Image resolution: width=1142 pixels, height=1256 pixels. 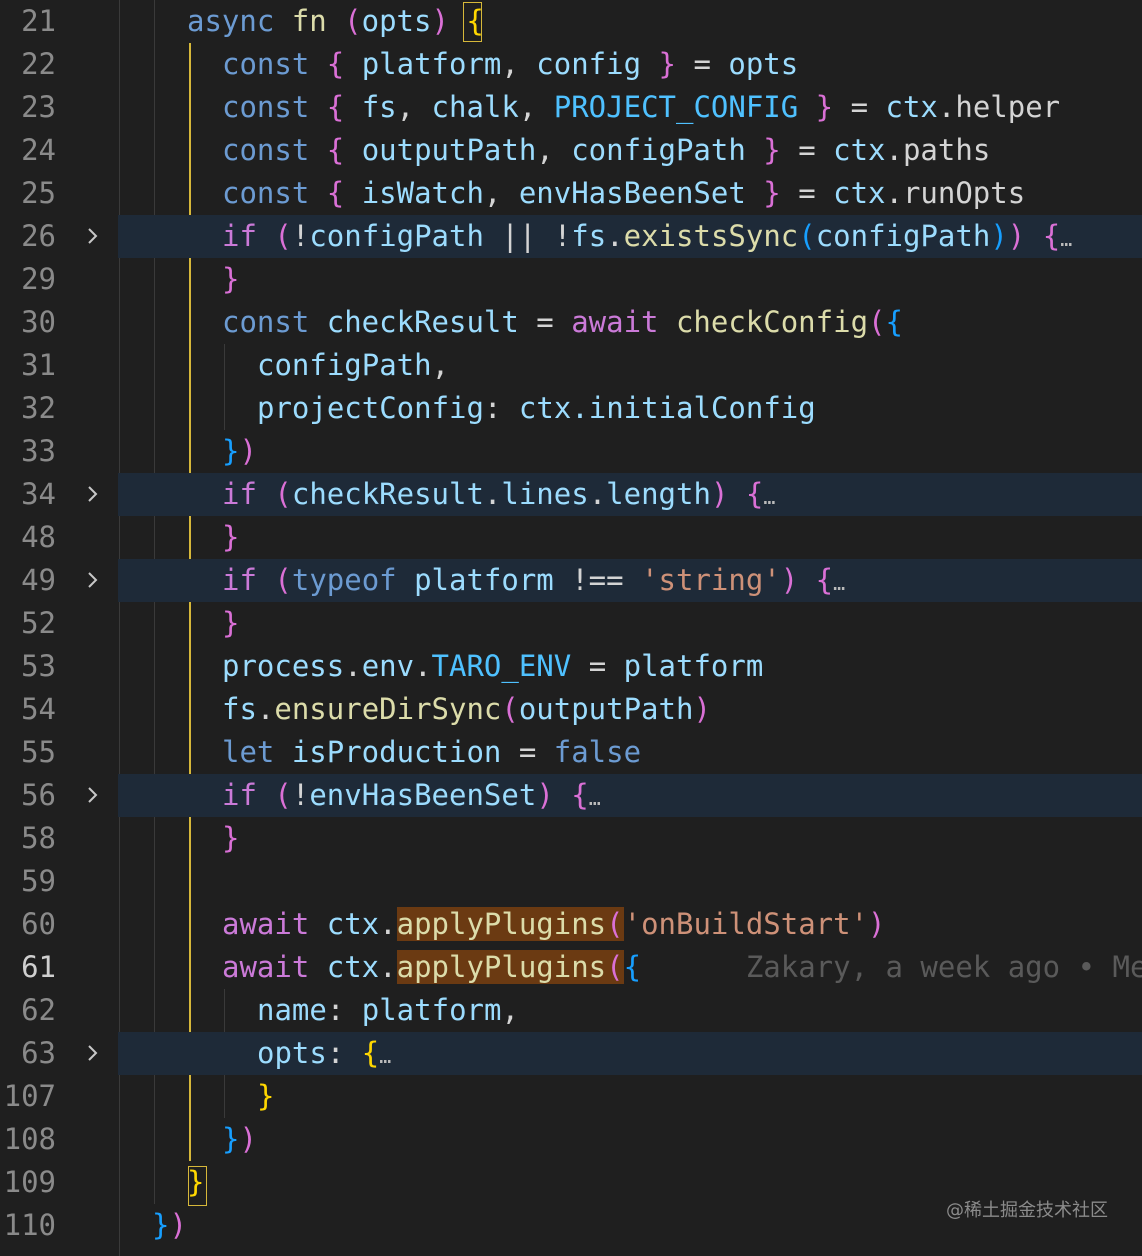 What do you see at coordinates (571, 365) in the screenshot?
I see `code-line: 31 configPath,` at bounding box center [571, 365].